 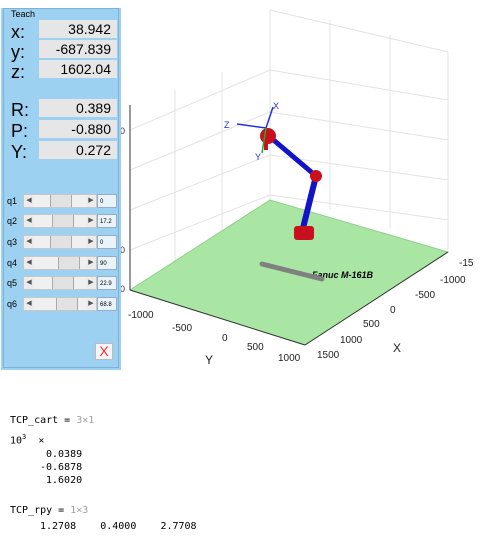 I want to click on x-tick: 1500, so click(x=328, y=355).